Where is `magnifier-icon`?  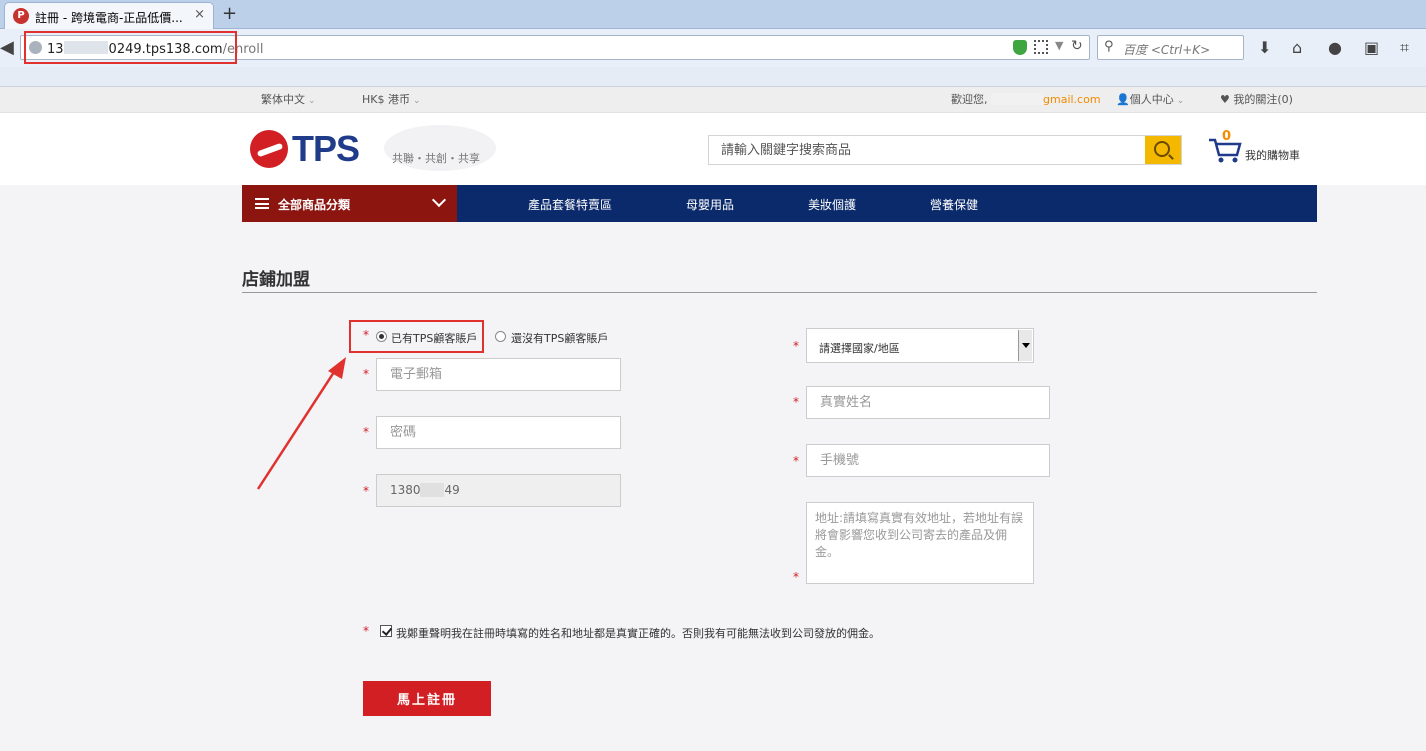
magnifier-icon is located at coordinates (1162, 149).